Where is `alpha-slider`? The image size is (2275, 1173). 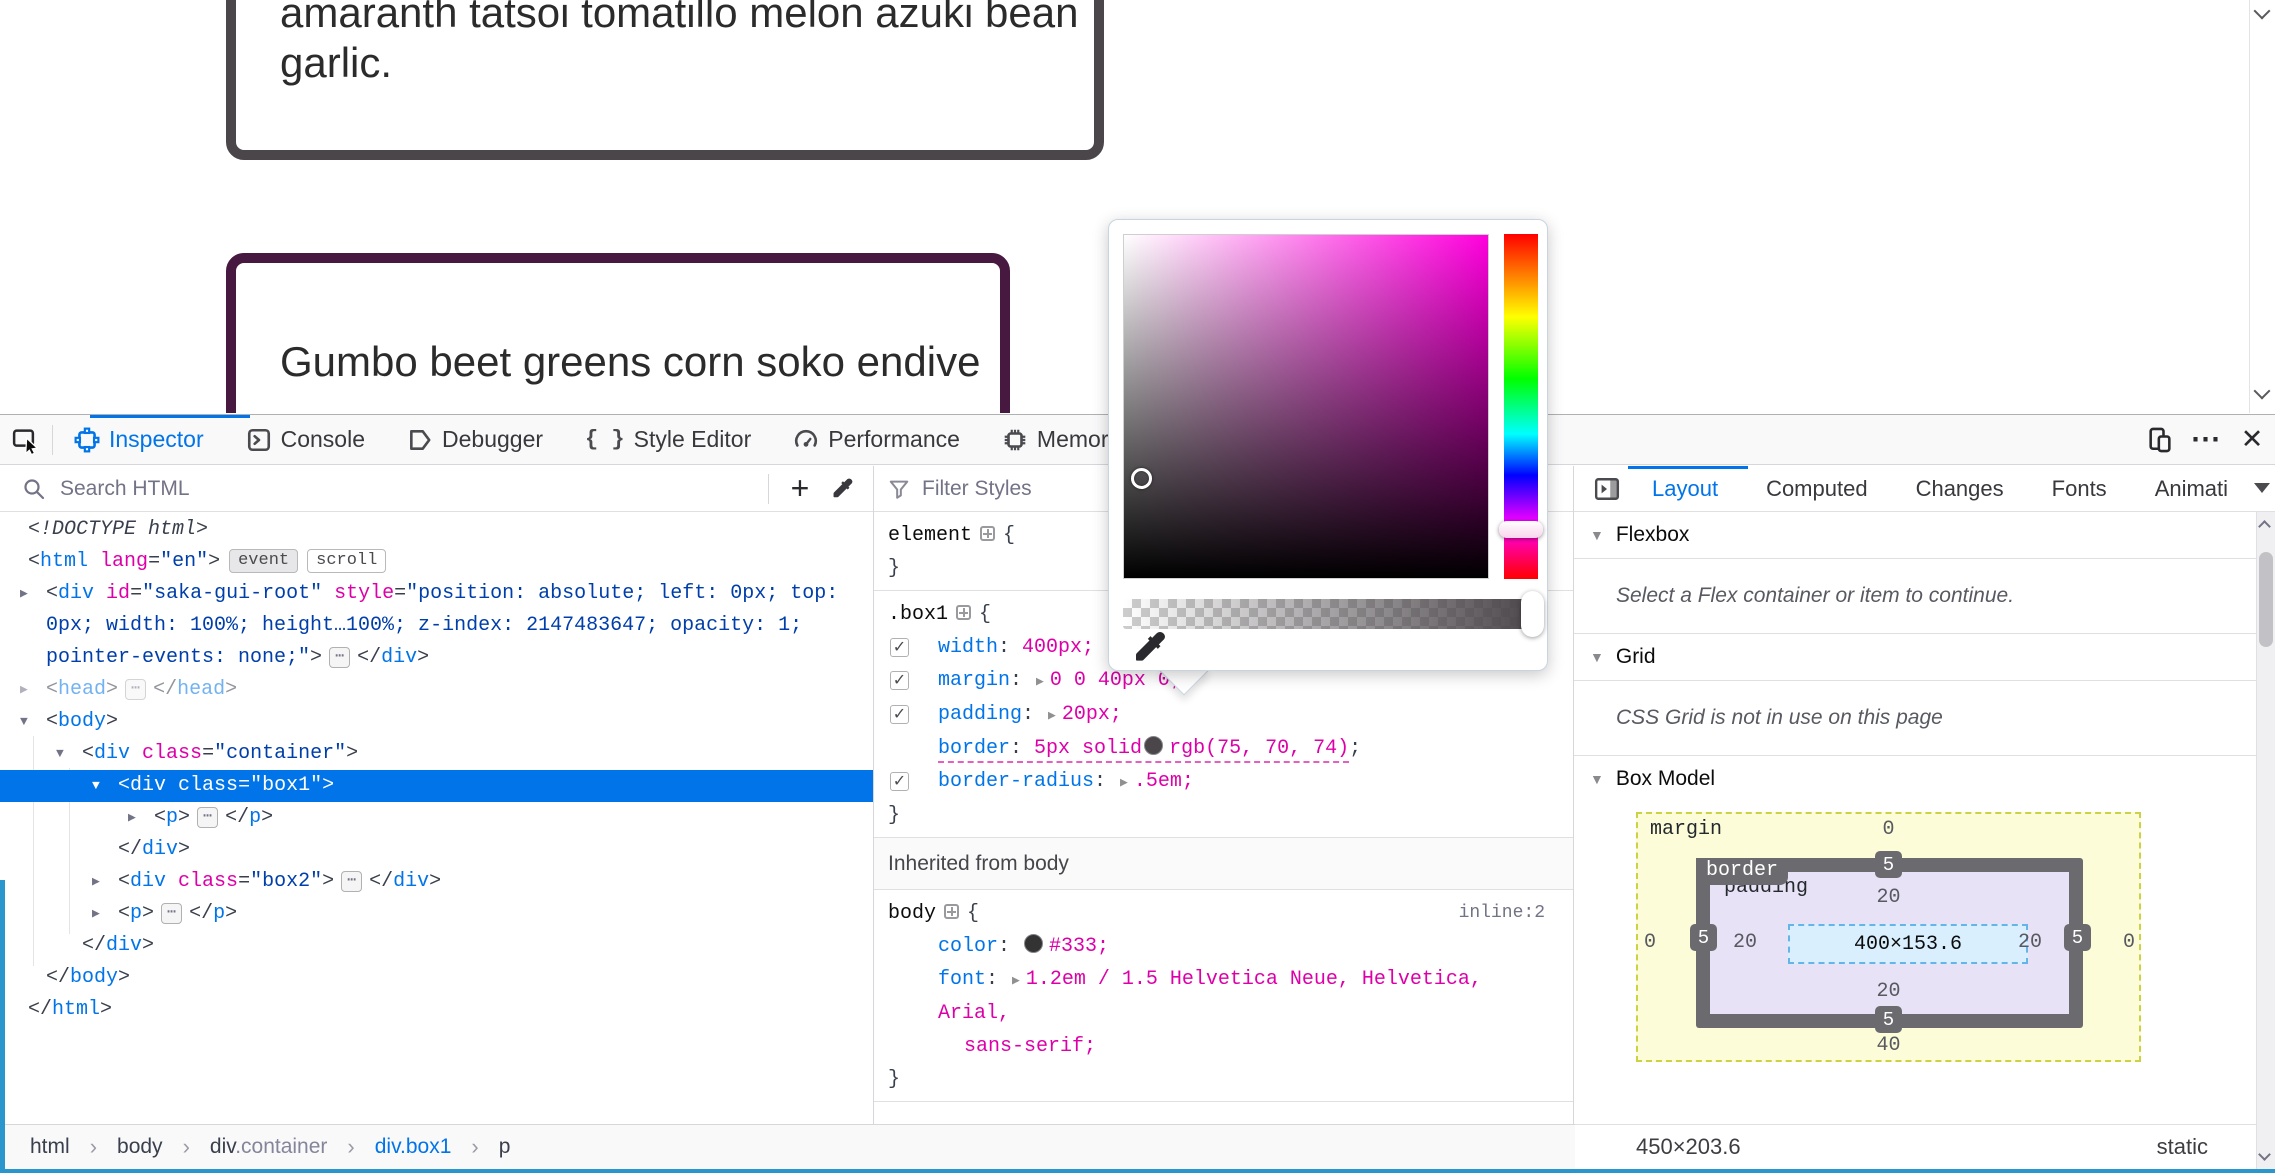
alpha-slider is located at coordinates (1333, 614).